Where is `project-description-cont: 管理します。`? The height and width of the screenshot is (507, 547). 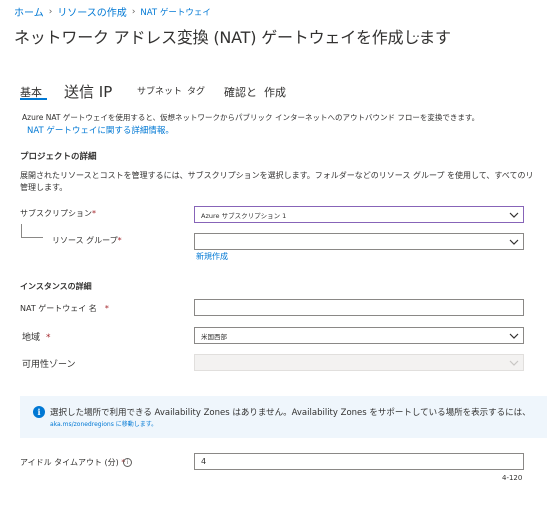
project-description-cont: 管理します。 is located at coordinates (44, 187).